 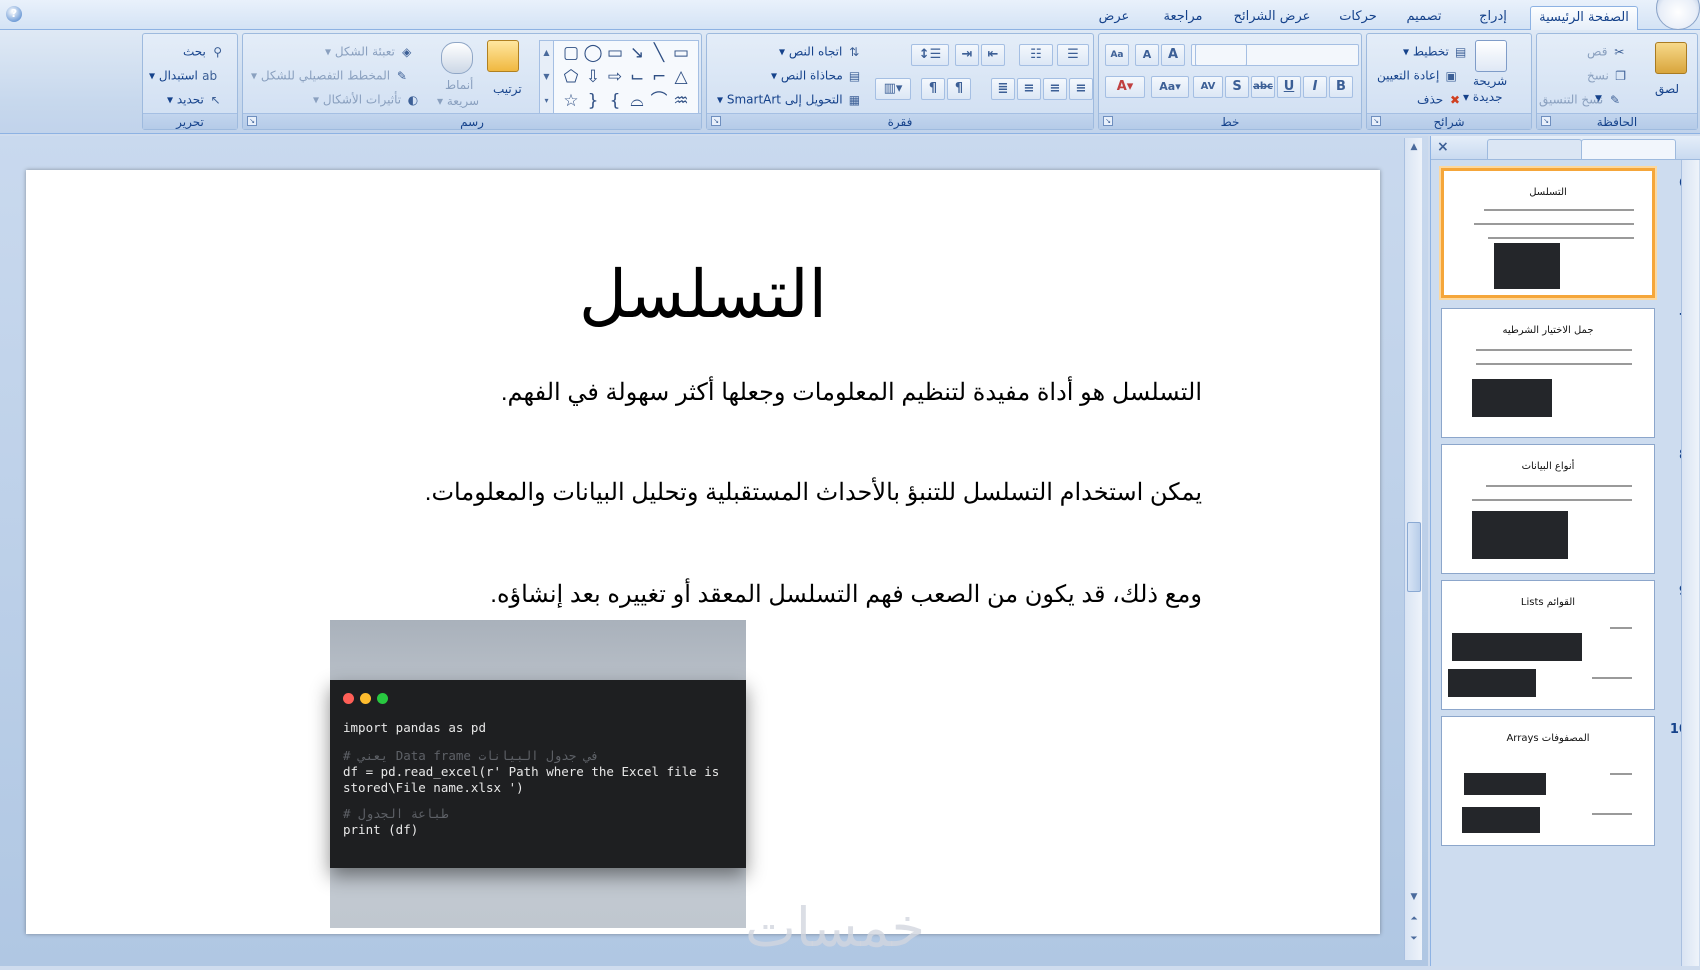 I want to click on shape-connector-icon: ⌙, so click(x=637, y=77).